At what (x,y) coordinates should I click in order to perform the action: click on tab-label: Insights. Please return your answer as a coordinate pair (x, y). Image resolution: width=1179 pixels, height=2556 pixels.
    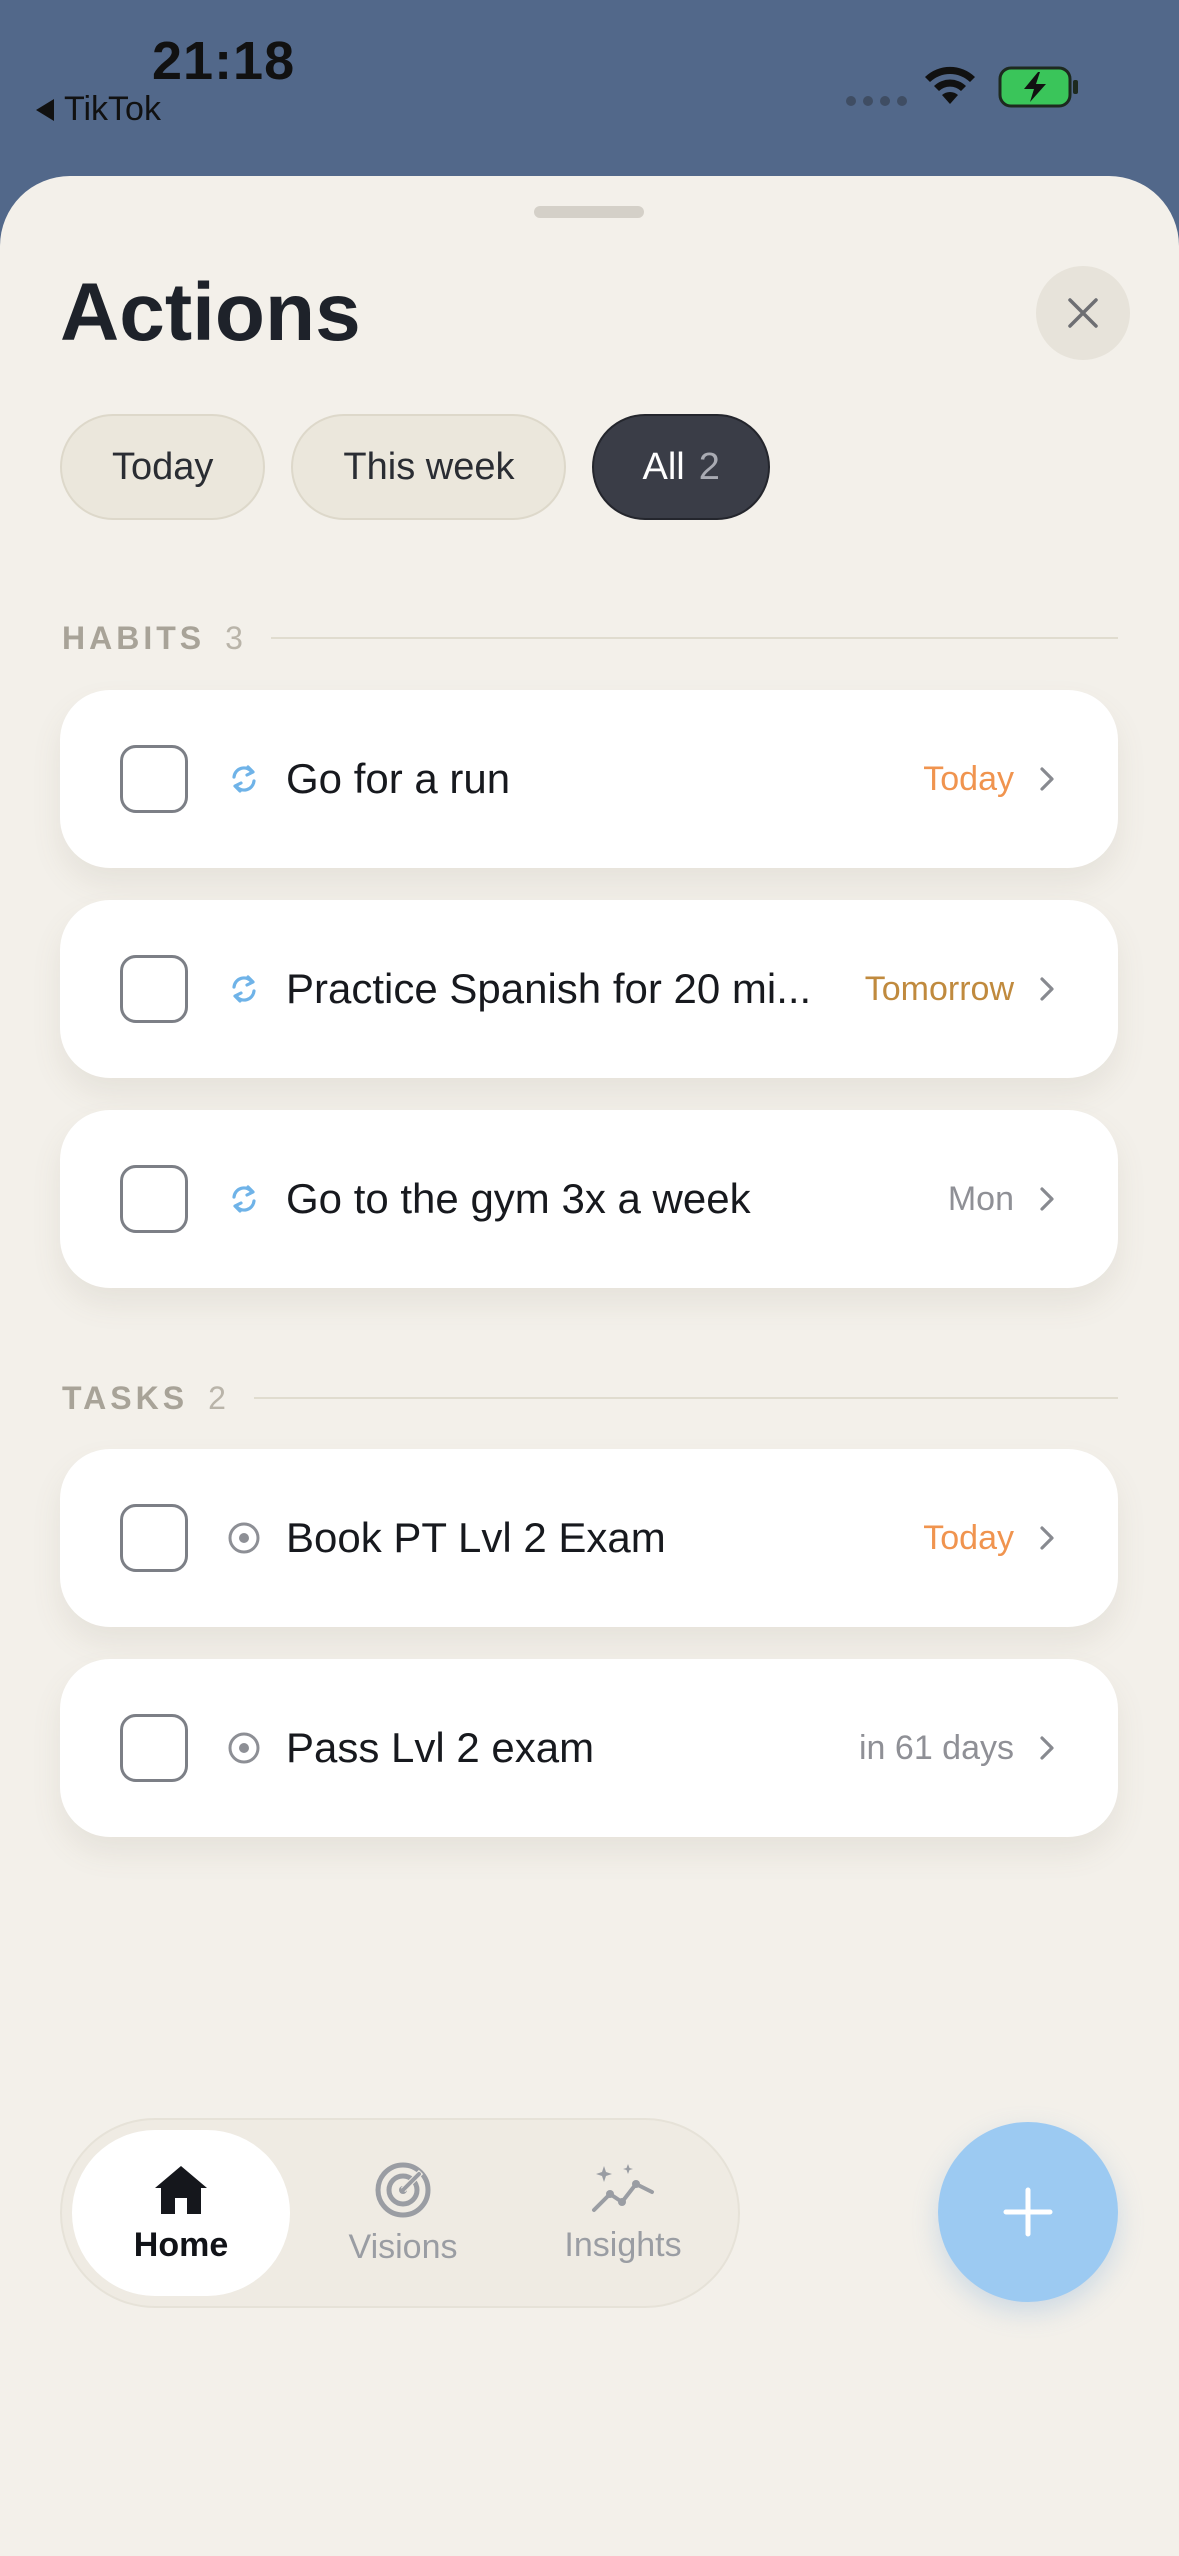
    Looking at the image, I should click on (623, 2244).